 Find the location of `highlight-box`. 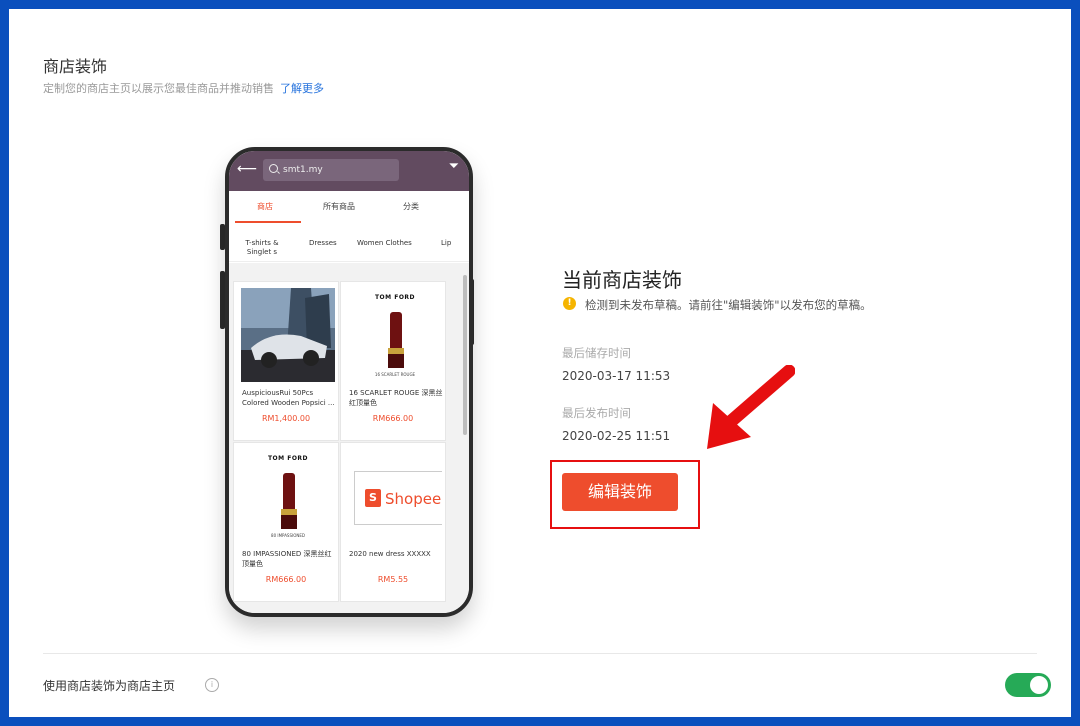

highlight-box is located at coordinates (625, 494).